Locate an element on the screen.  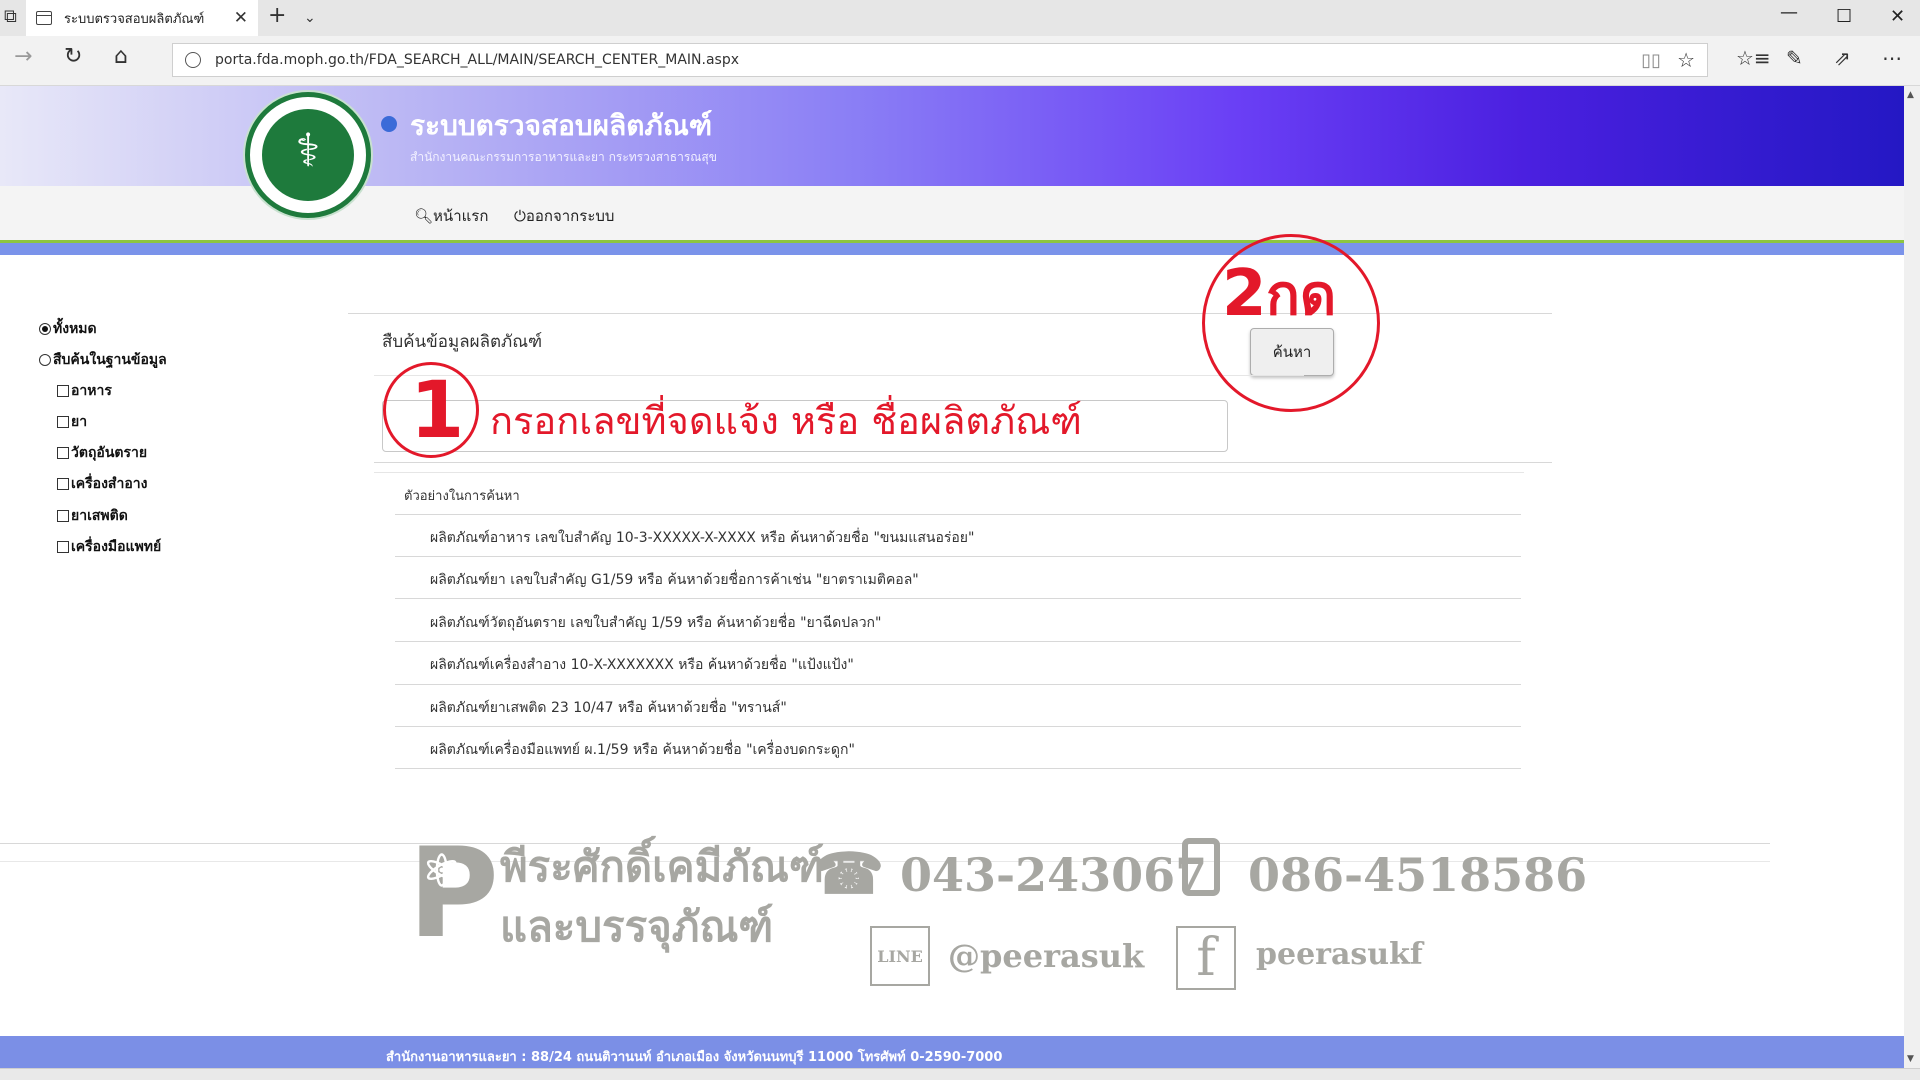
watermark-phone2: 086-4518586 is located at coordinates (1418, 875).